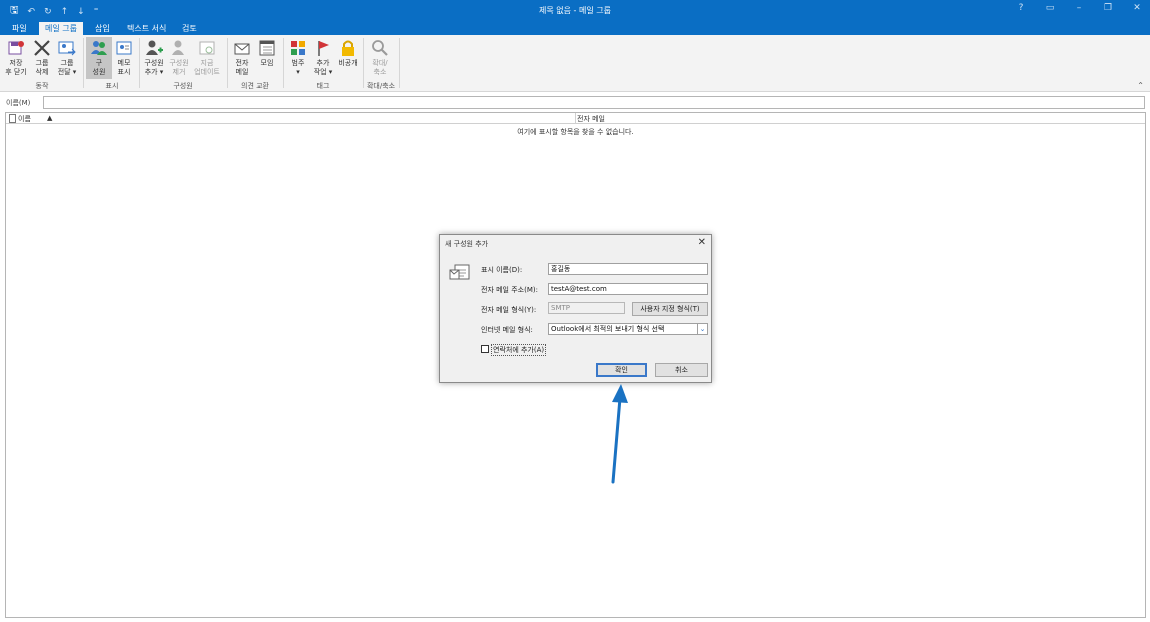 The width and height of the screenshot is (1150, 622). I want to click on close-icon: ✕, so click(1137, 8).